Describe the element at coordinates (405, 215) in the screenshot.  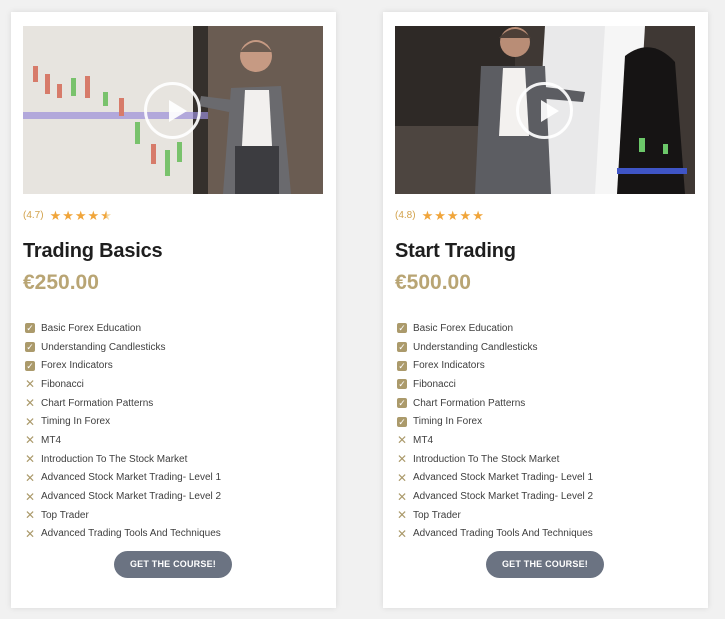
I see `rating-value: (4.8)` at that location.